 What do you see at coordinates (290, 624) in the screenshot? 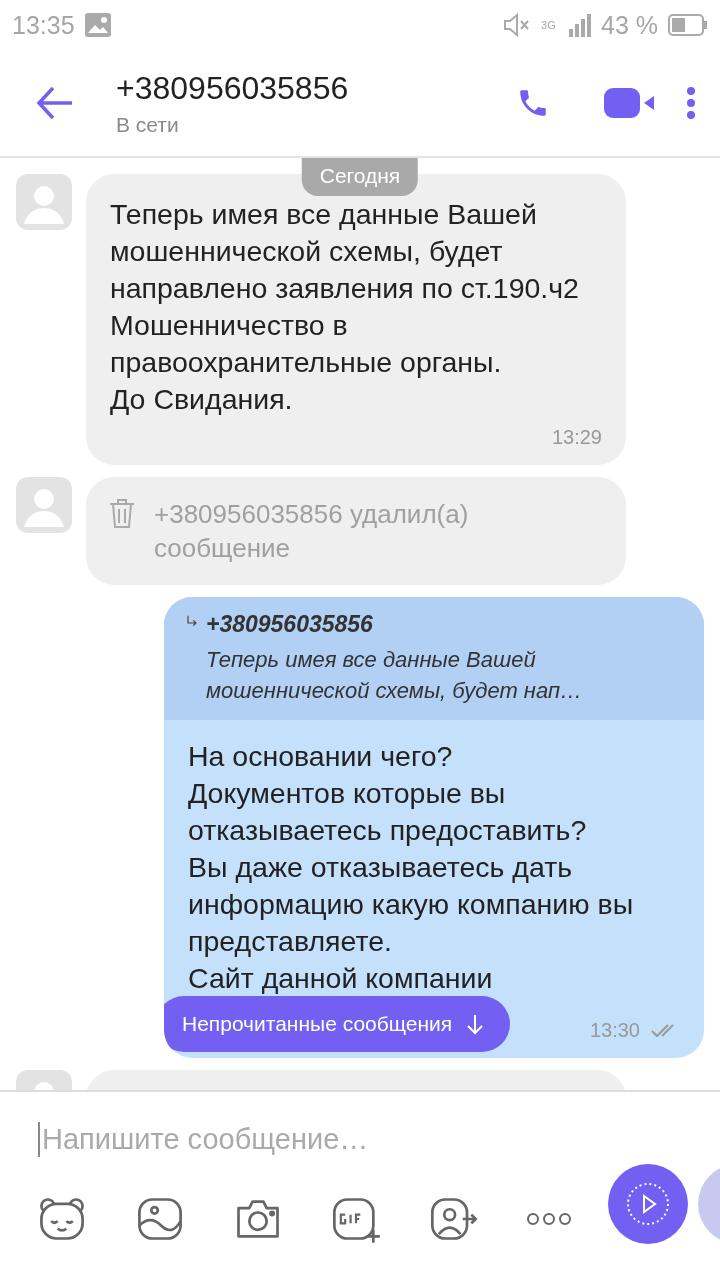
I see `quote-author: +380956035856` at bounding box center [290, 624].